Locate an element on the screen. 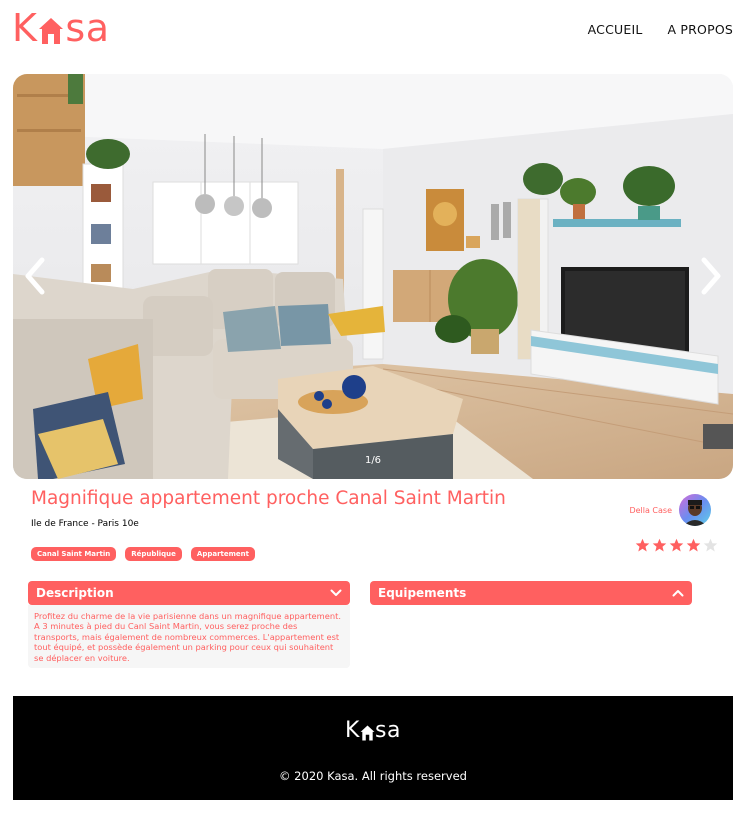 This screenshot has width=751, height=835. next-image-arrow-icon is located at coordinates (710, 276).